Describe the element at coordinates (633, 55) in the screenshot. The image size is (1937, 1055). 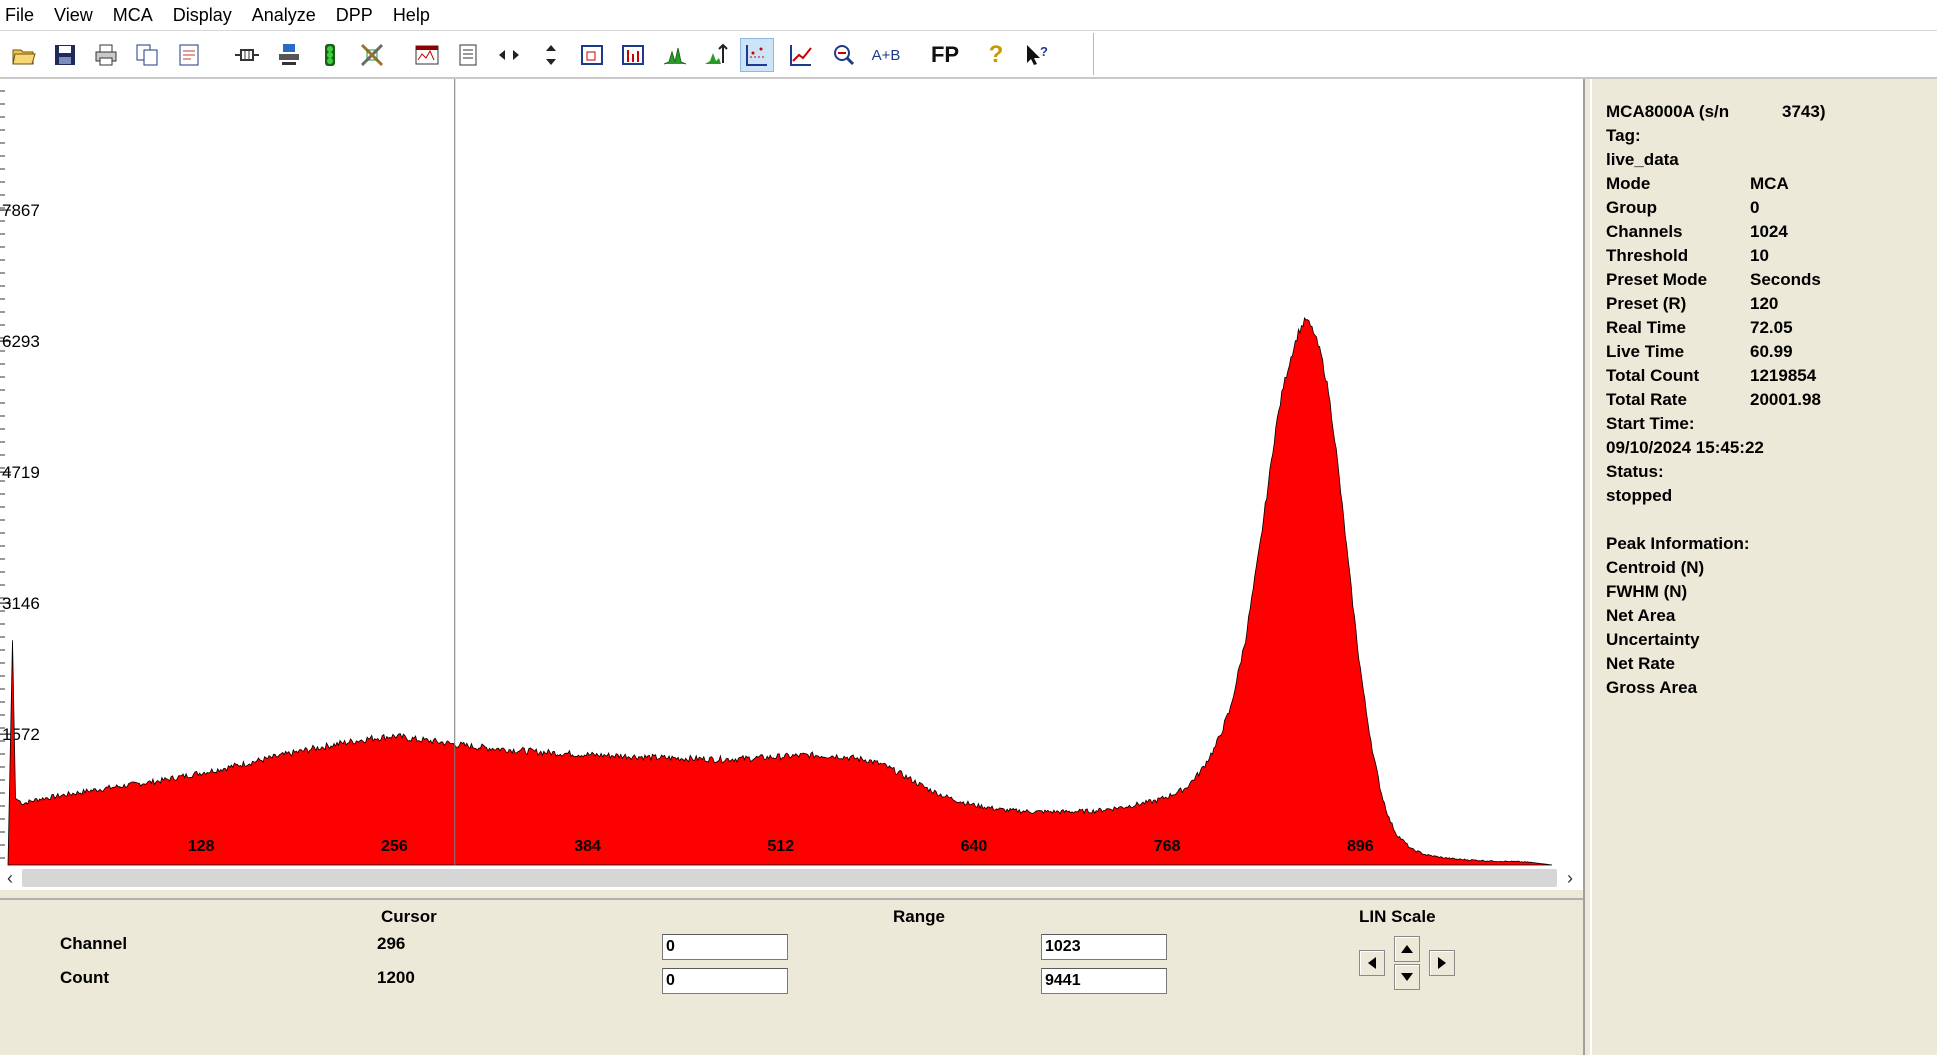
I see `bar-chart-icon` at that location.